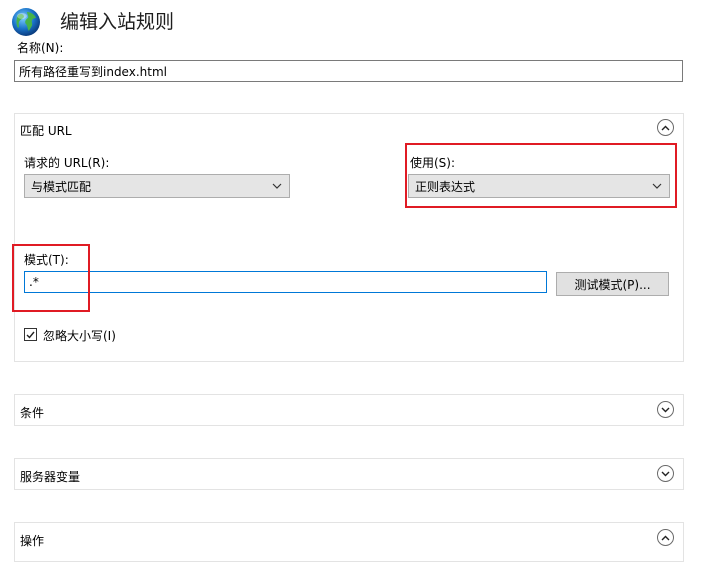  Describe the element at coordinates (32, 541) in the screenshot. I see `actions-title: 操作` at that location.